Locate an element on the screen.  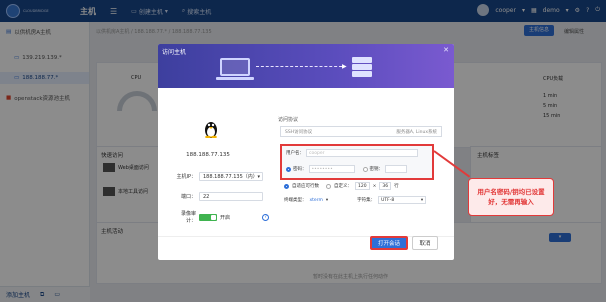
custom-label: 自定义： is located at coordinates (343, 186).